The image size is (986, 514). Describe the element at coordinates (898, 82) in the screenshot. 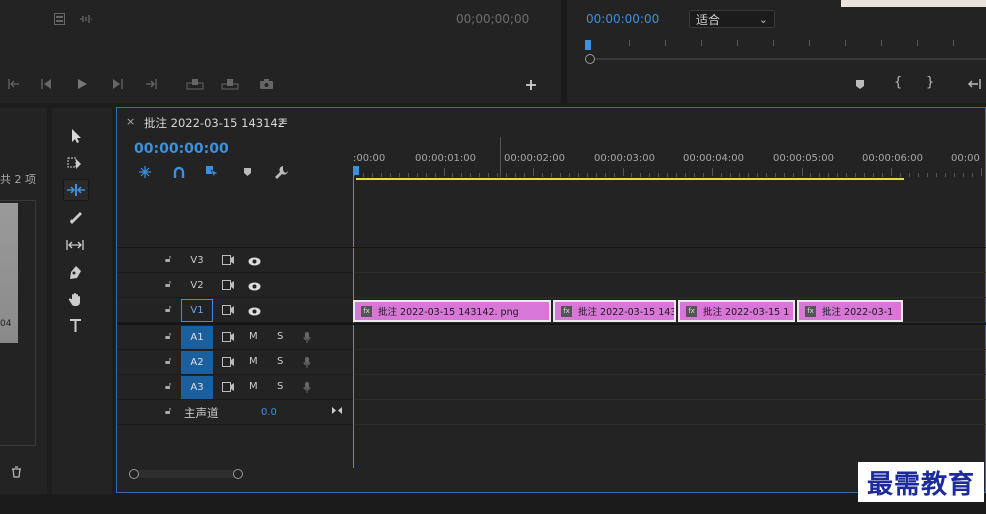

I see `mark-in-brace-icon: {` at that location.